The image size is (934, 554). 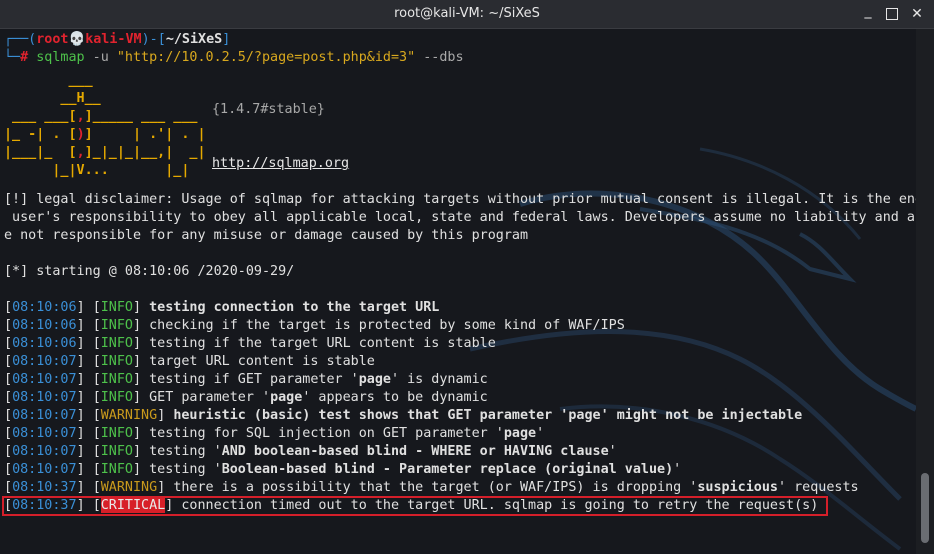 I want to click on window-title: root@kali-VM: ~/SiXeS, so click(x=467, y=13).